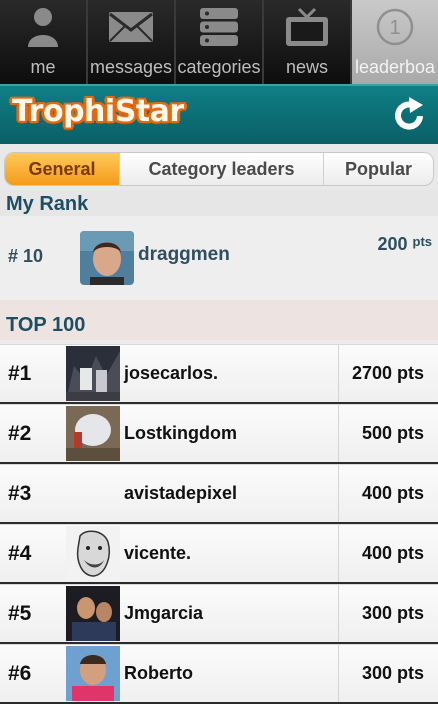 The width and height of the screenshot is (438, 704). Describe the element at coordinates (388, 373) in the screenshot. I see `row-points: 2700 pts` at that location.